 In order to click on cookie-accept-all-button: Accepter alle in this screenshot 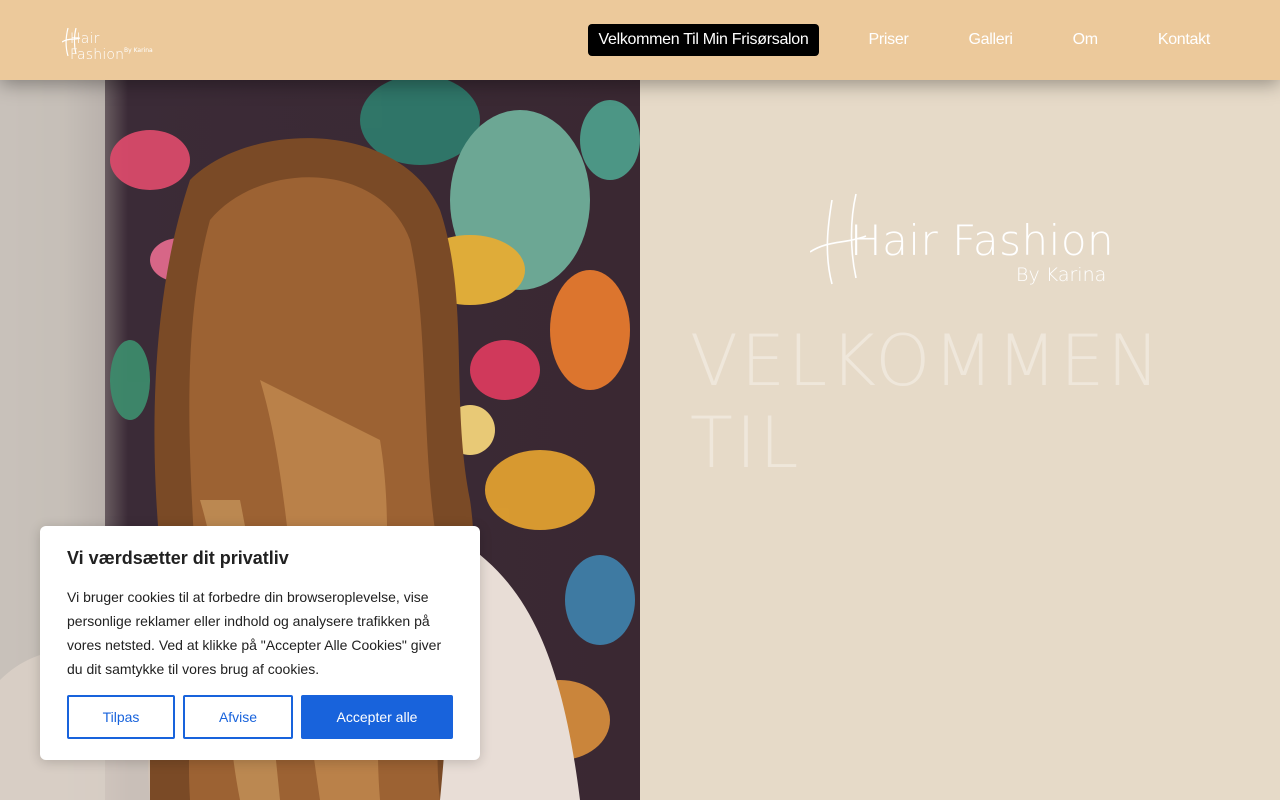, I will do `click(377, 717)`.